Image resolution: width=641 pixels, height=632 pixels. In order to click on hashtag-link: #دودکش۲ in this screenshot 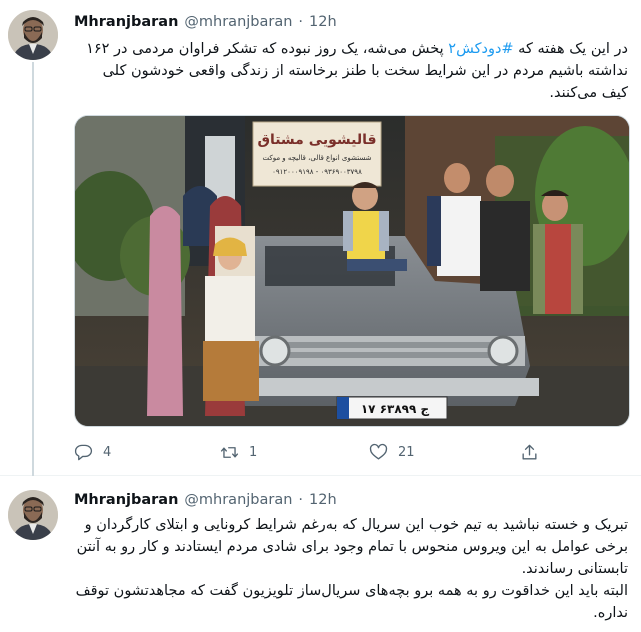, I will do `click(480, 49)`.